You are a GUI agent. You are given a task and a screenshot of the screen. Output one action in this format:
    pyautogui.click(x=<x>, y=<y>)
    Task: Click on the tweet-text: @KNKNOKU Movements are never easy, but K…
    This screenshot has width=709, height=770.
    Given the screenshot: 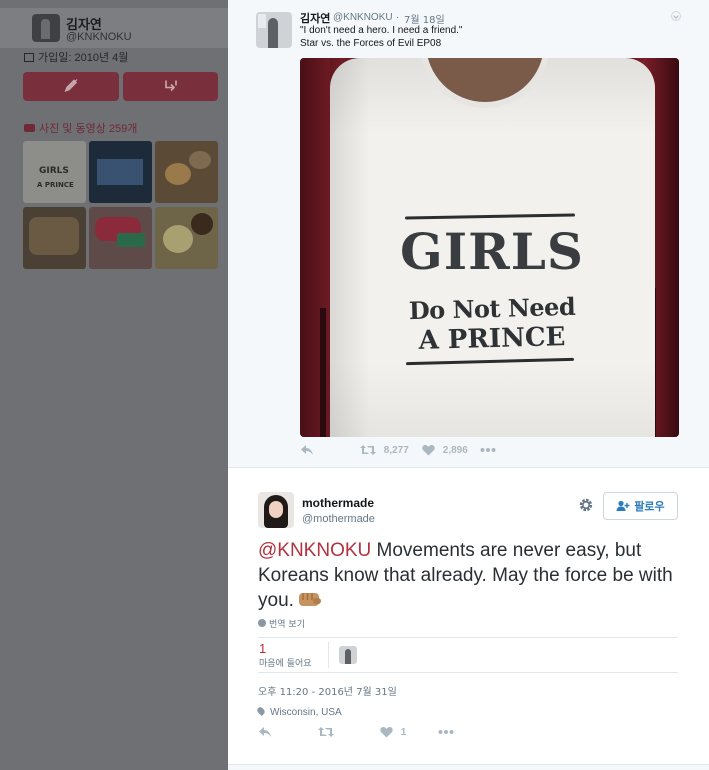 What is the action you would take?
    pyautogui.click(x=468, y=575)
    